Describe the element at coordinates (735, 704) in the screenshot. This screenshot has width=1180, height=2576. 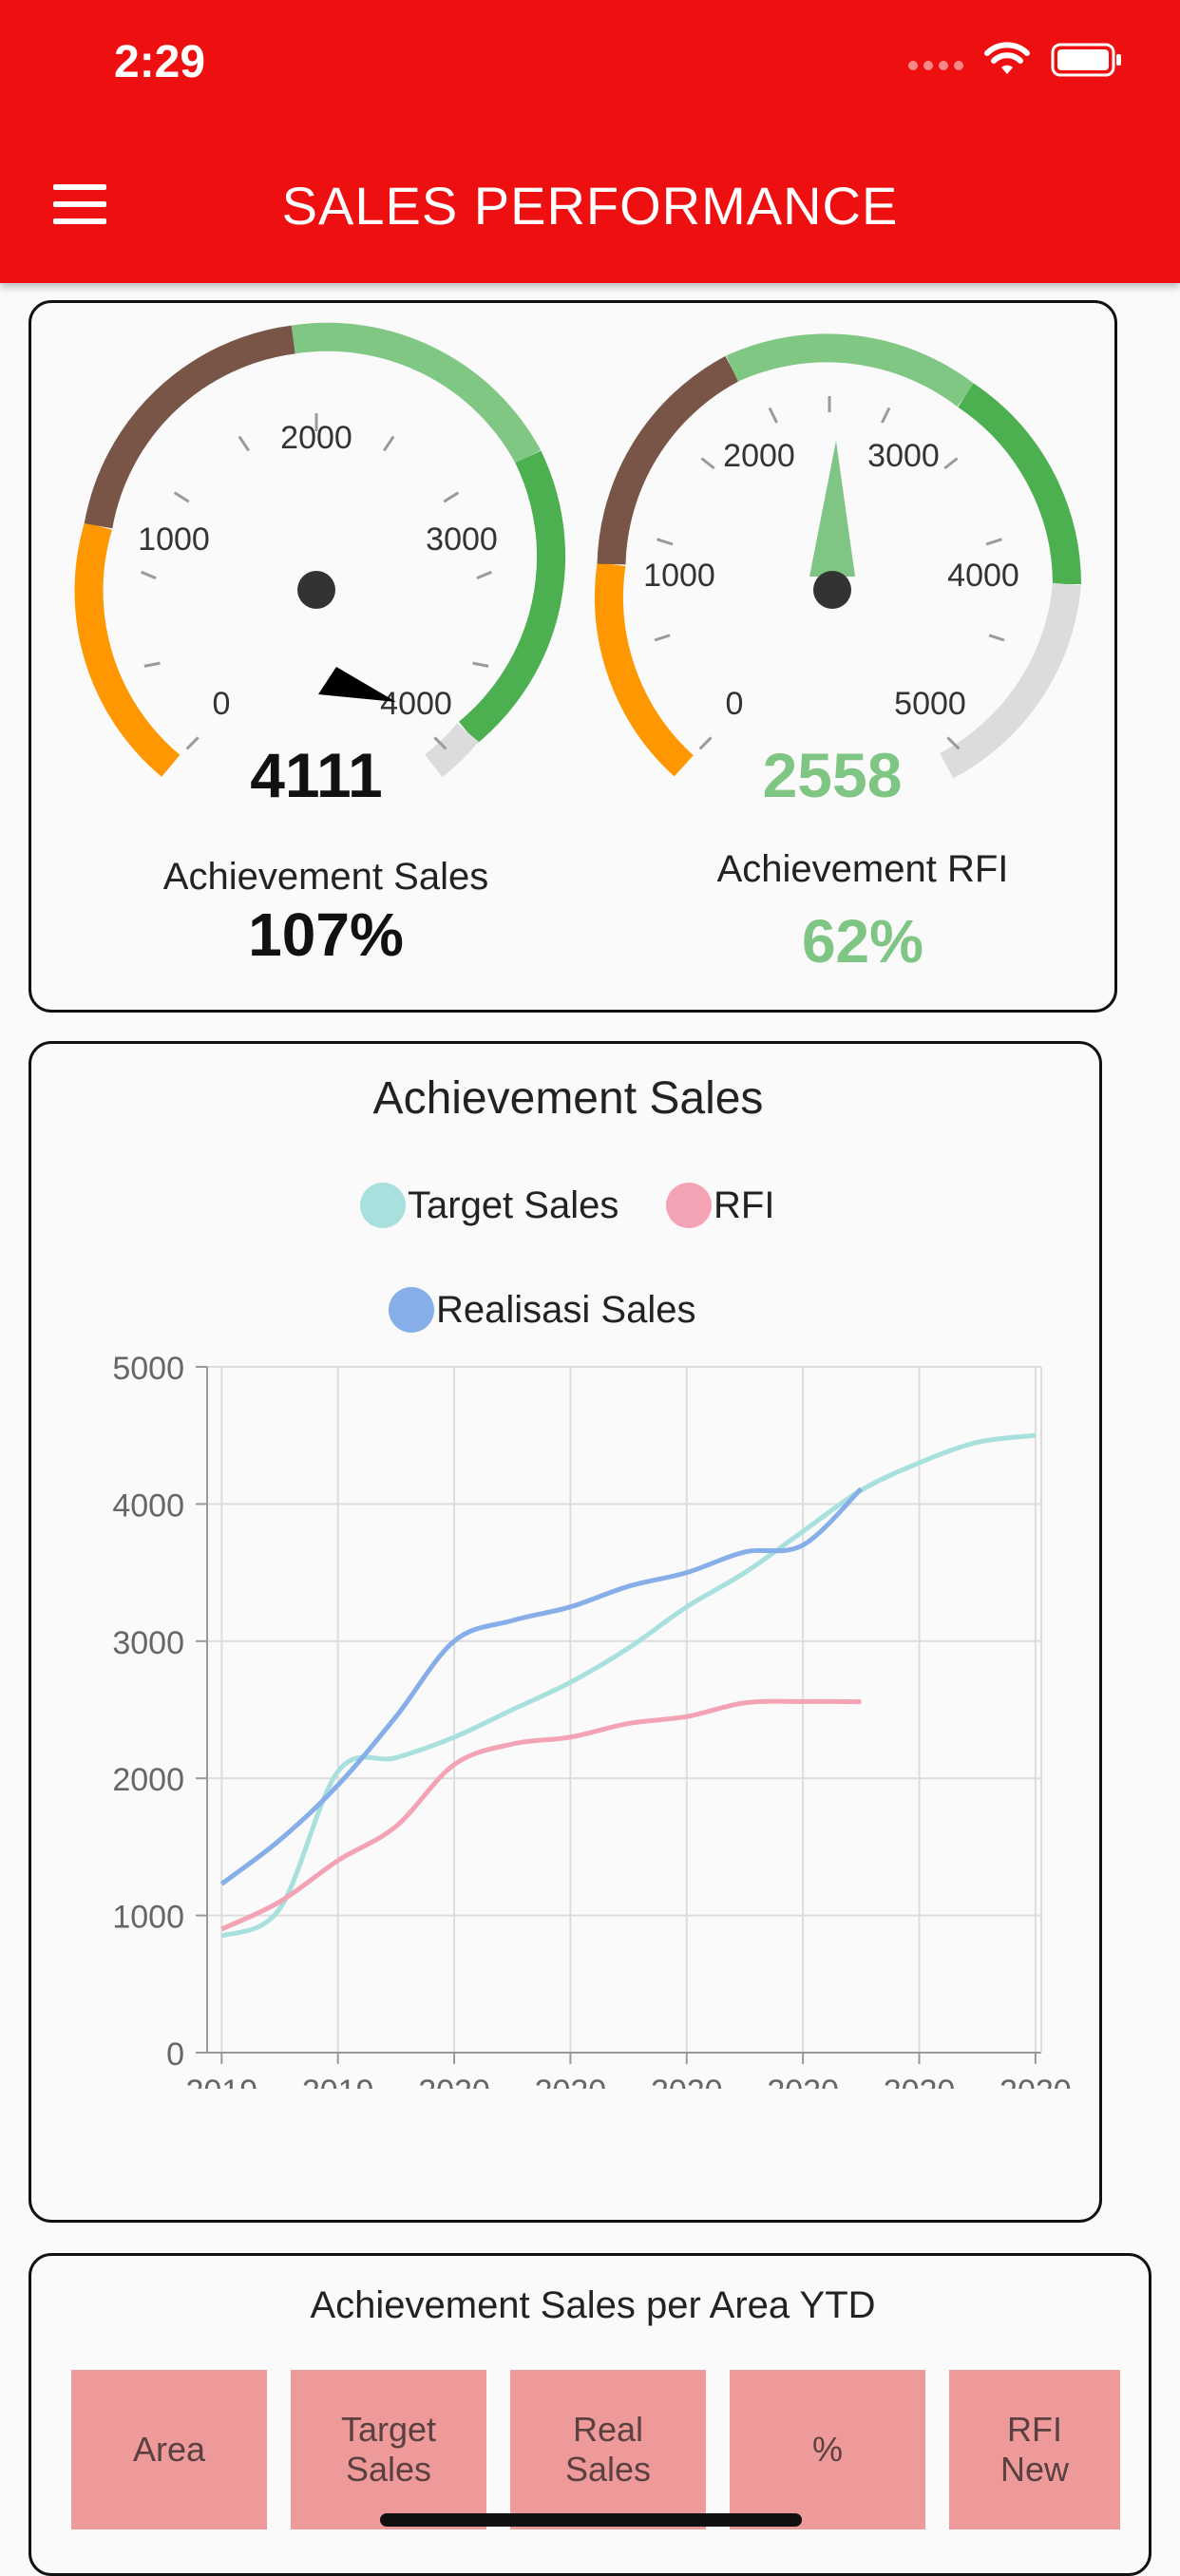
I see `rfi-tick: 0` at that location.